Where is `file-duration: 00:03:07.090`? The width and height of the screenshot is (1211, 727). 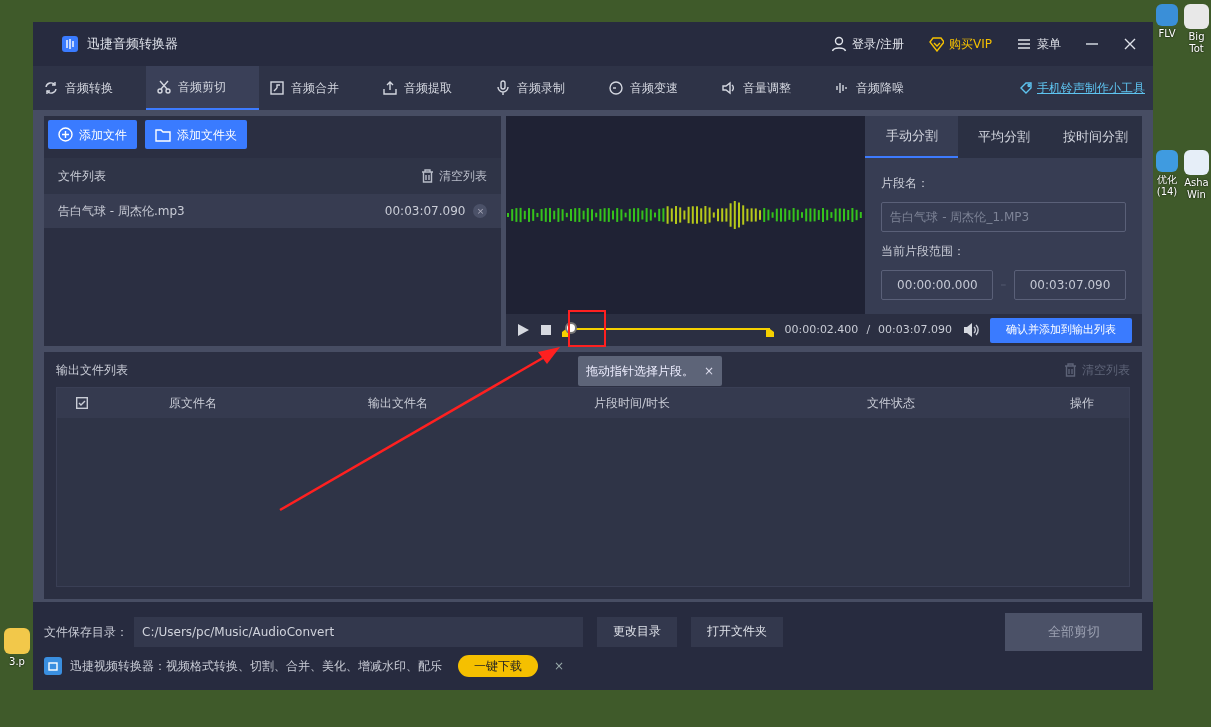 file-duration: 00:03:07.090 is located at coordinates (425, 211).